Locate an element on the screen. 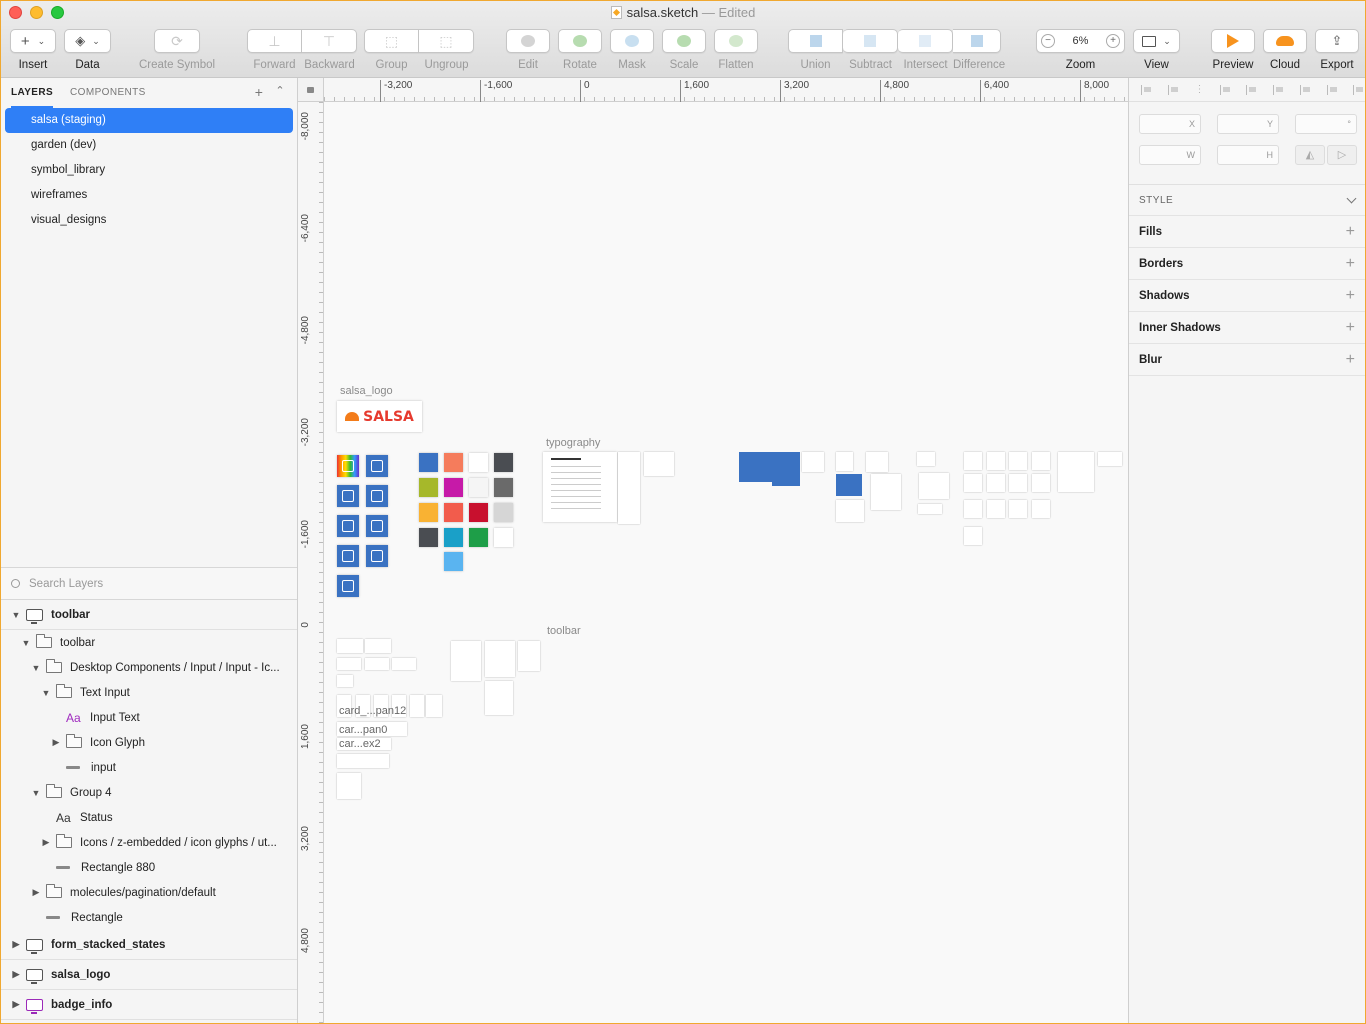  layer-row-badge-info: ▶ badge_info is located at coordinates (149, 1005).